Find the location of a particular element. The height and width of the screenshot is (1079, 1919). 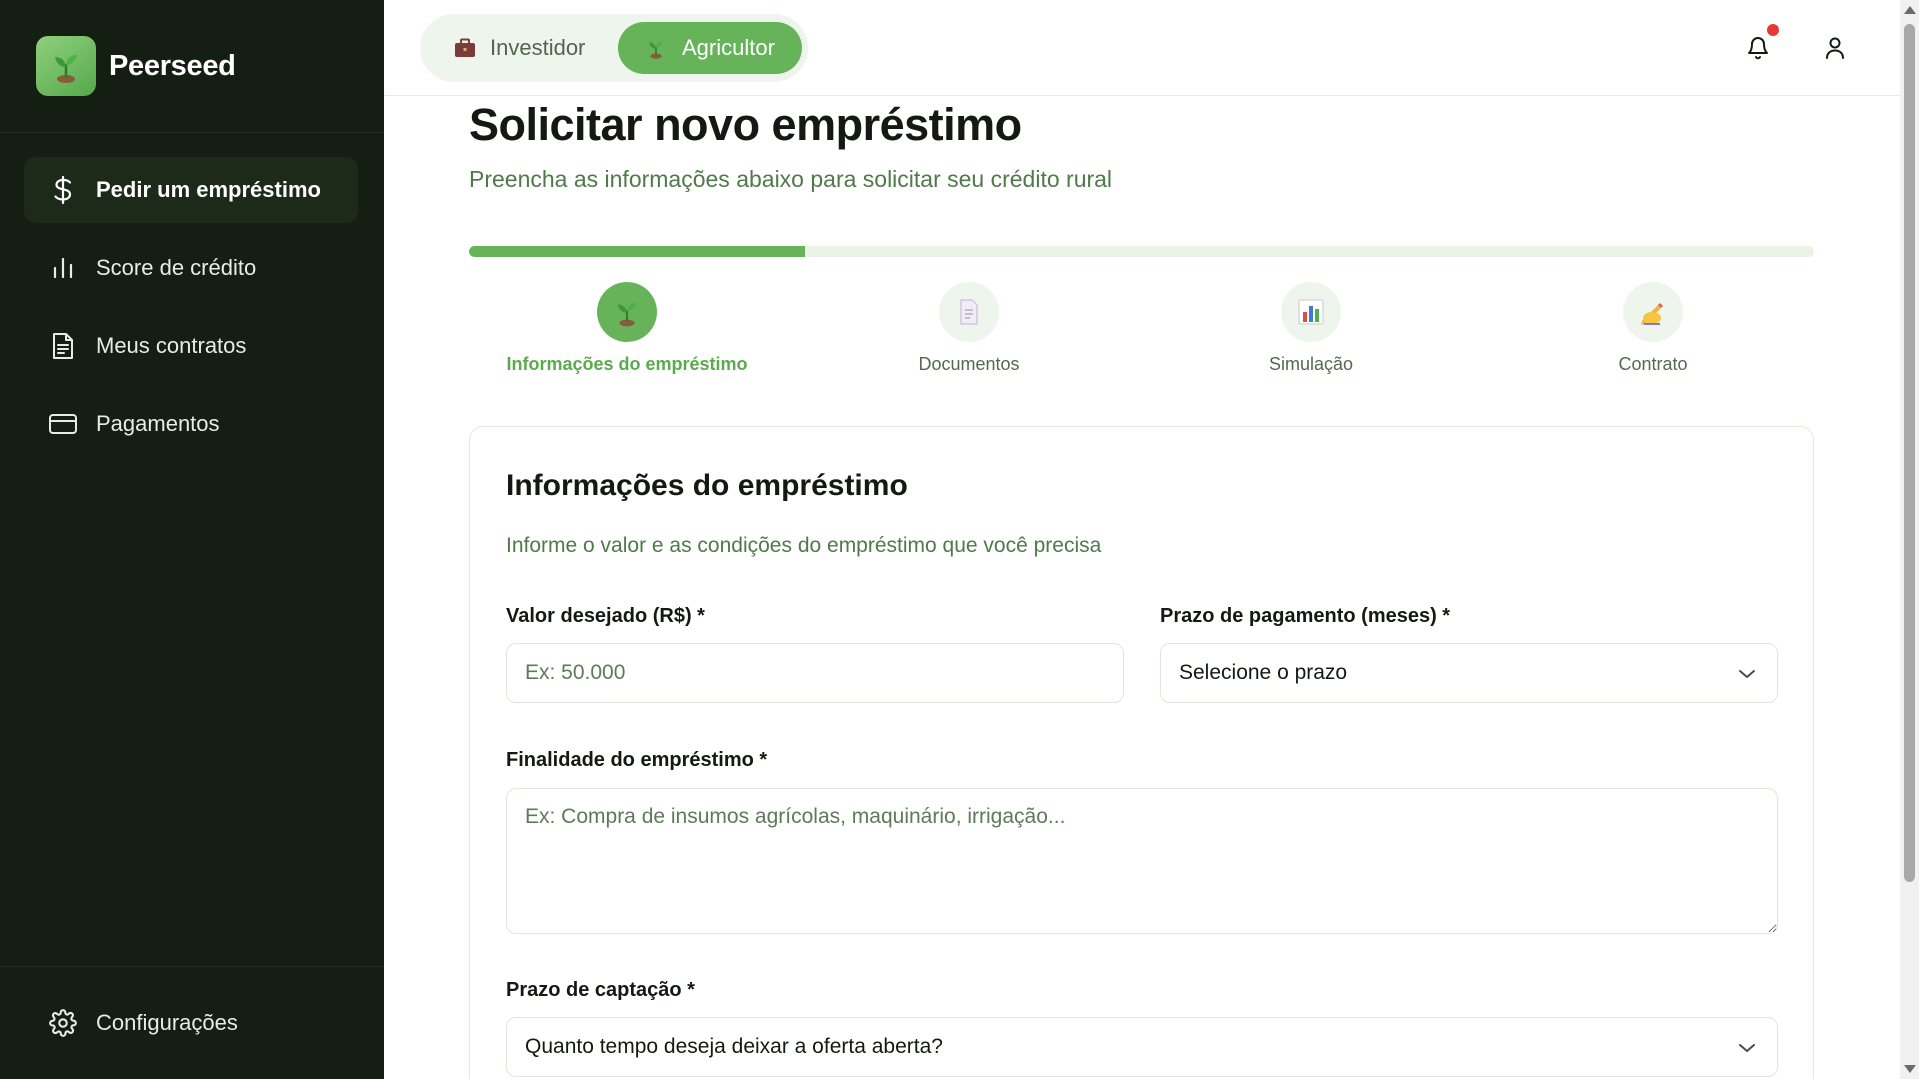

writing-hand-icon is located at coordinates (1653, 312).